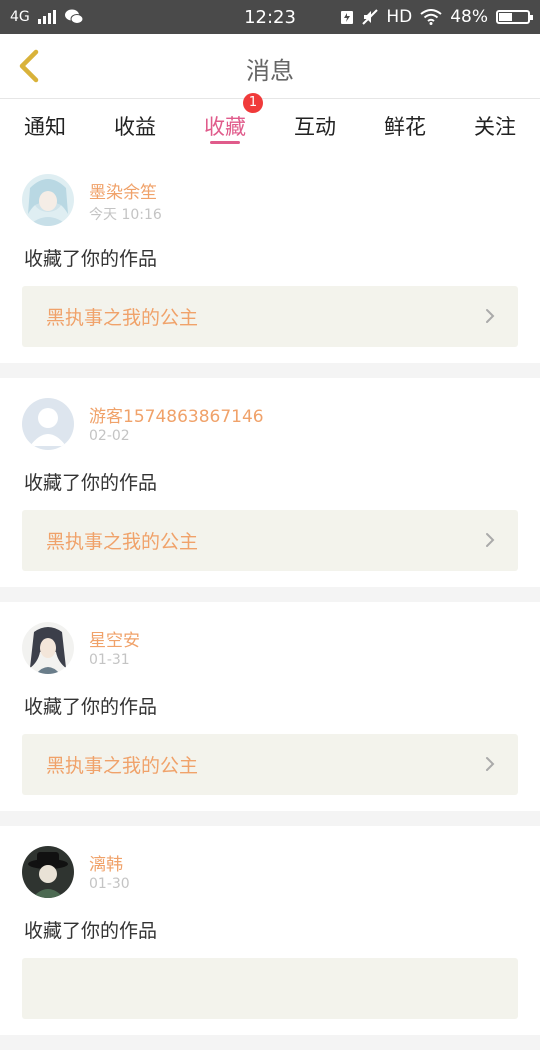  Describe the element at coordinates (20, 17) in the screenshot. I see `network-label: 4G` at that location.